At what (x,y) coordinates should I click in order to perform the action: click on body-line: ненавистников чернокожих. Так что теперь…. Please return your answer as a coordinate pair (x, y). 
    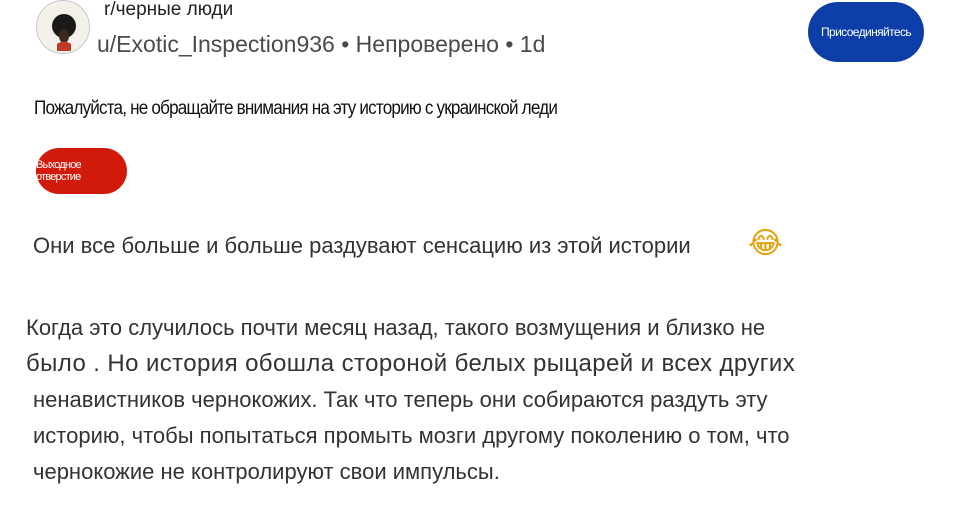
    Looking at the image, I should click on (400, 399).